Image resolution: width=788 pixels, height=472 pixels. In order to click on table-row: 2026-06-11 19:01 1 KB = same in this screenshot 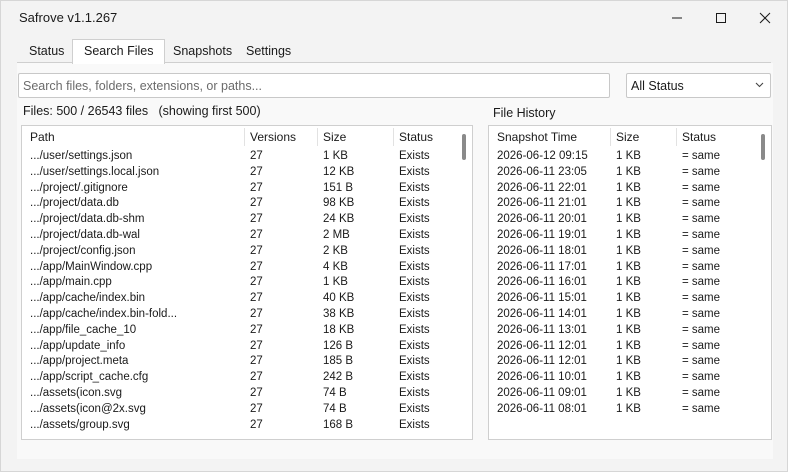, I will do `click(630, 236)`.